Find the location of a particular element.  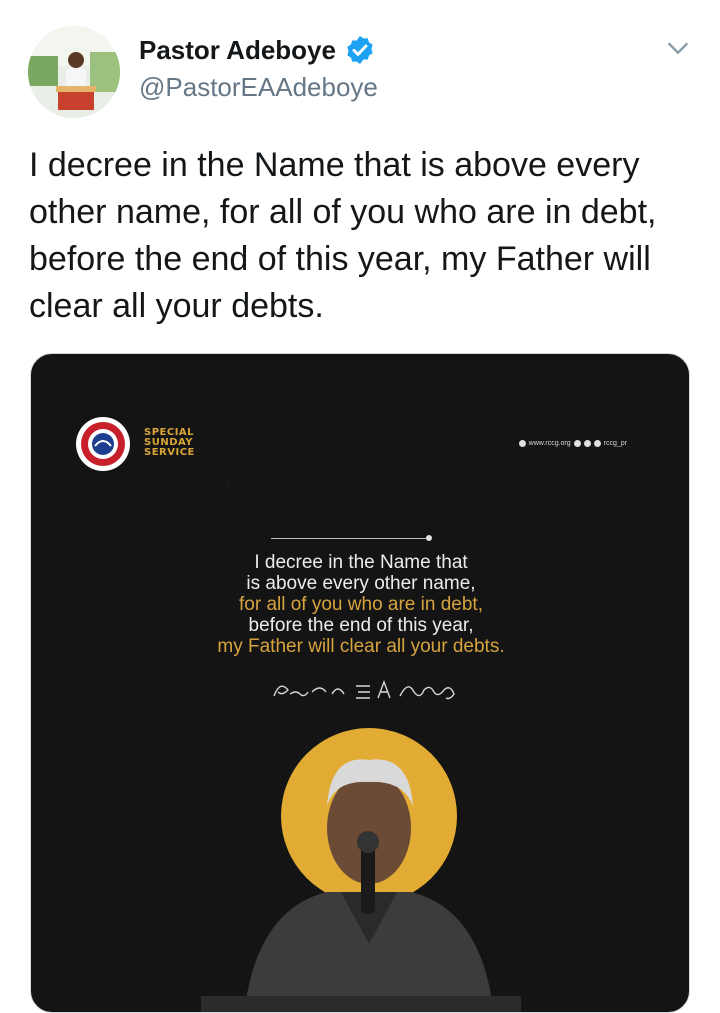

quote-line: my Father will clear all your debts. is located at coordinates (361, 646).